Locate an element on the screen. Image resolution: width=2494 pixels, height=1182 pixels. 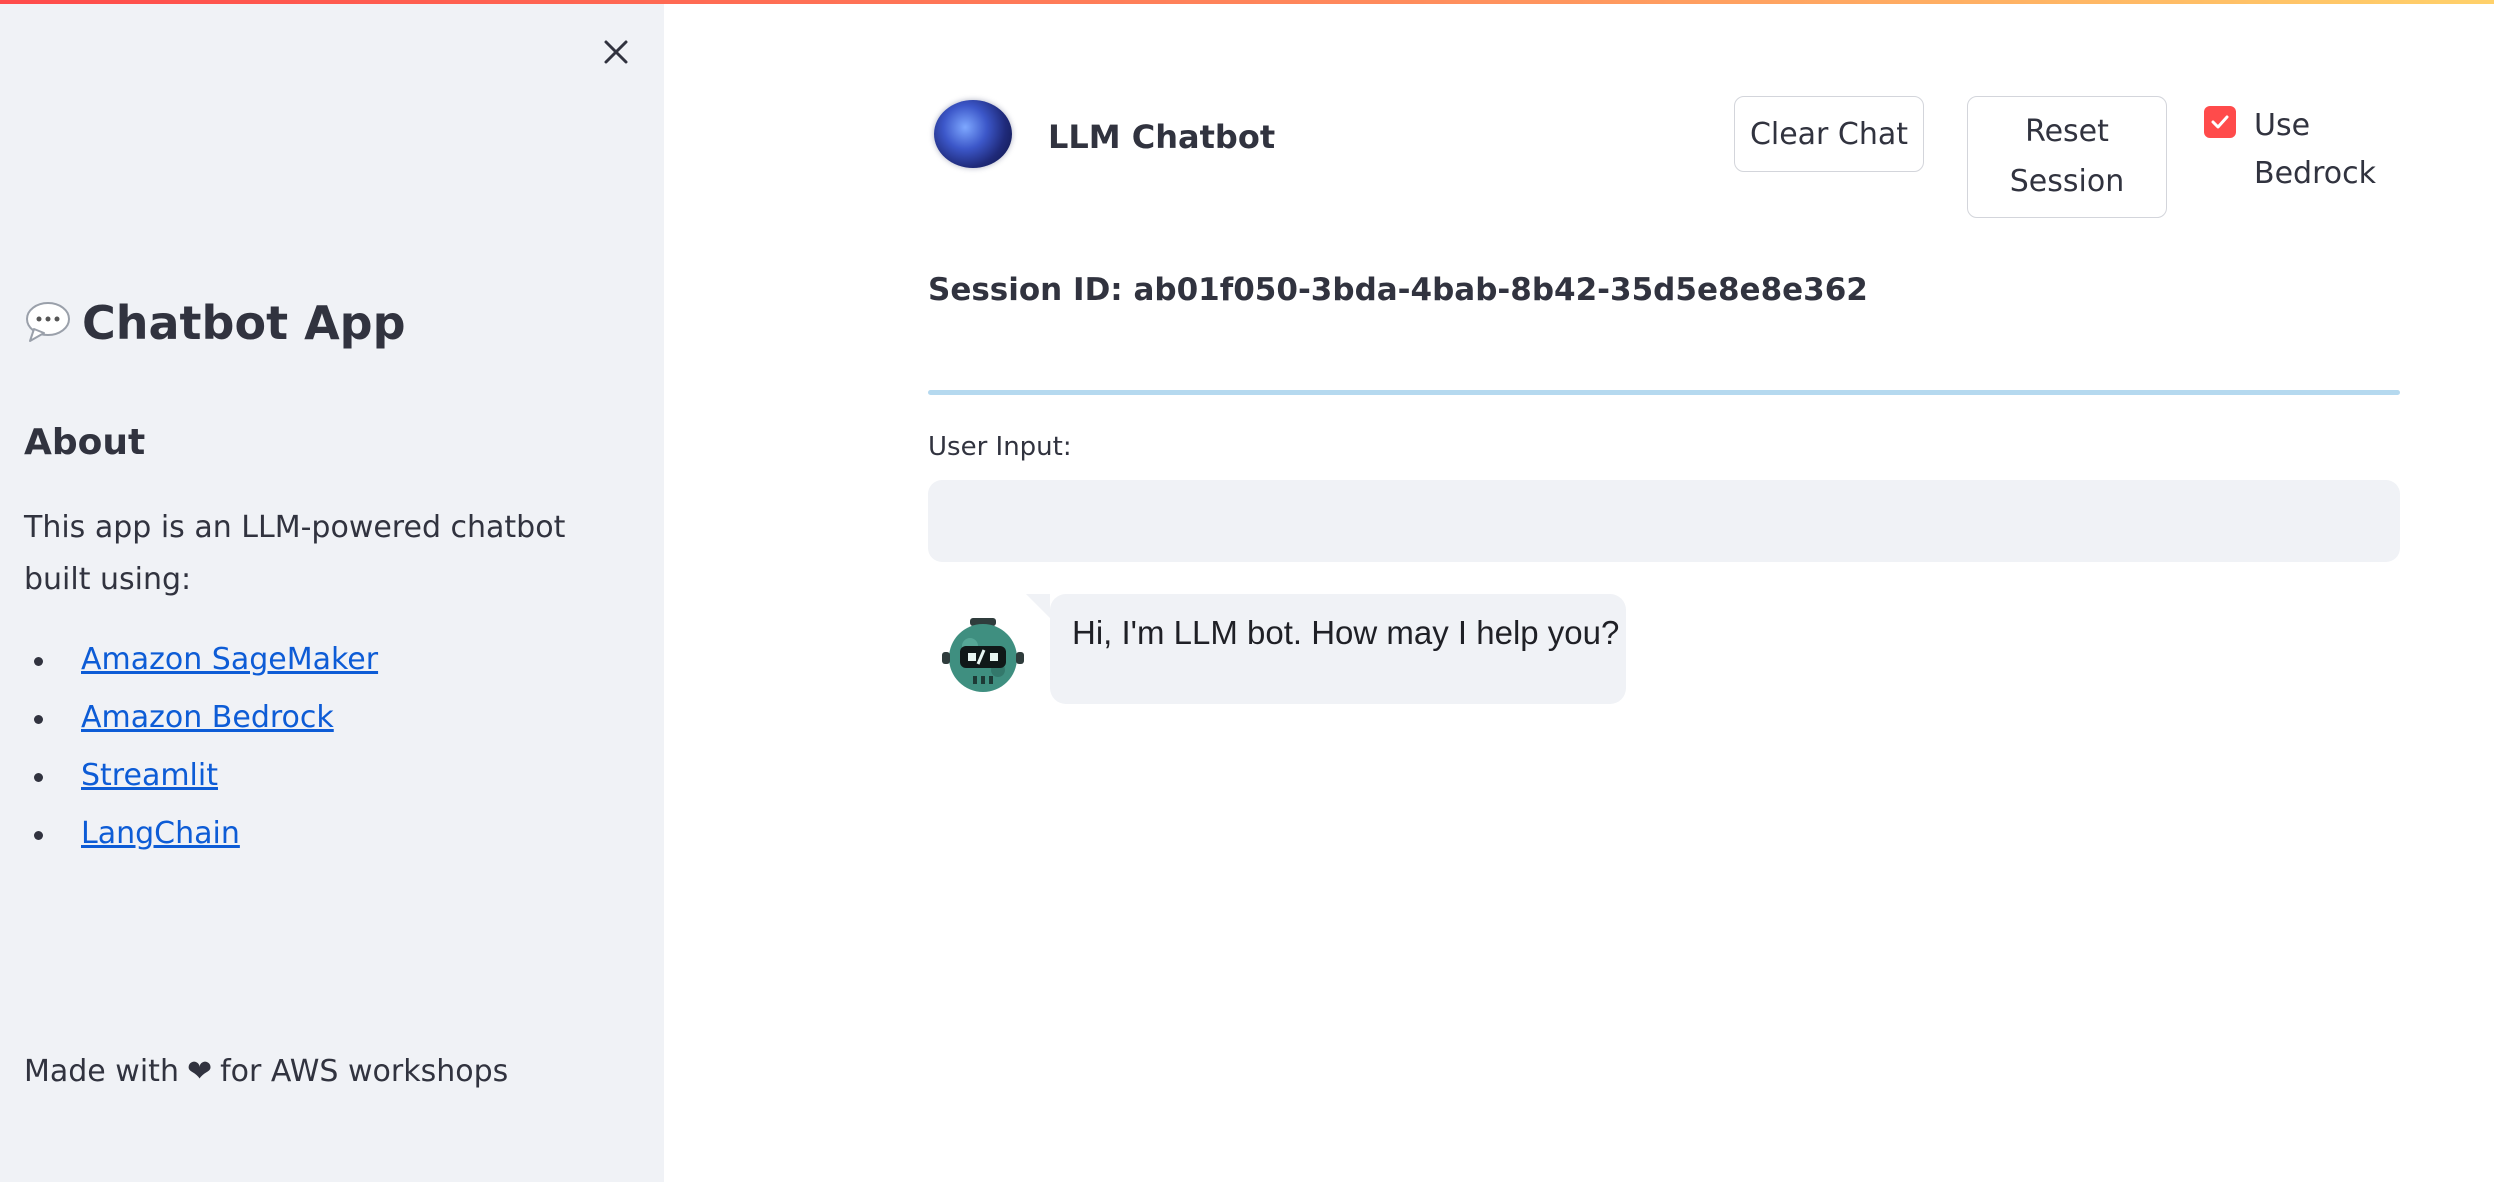
reset-session-button: Reset Session is located at coordinates (2067, 157).